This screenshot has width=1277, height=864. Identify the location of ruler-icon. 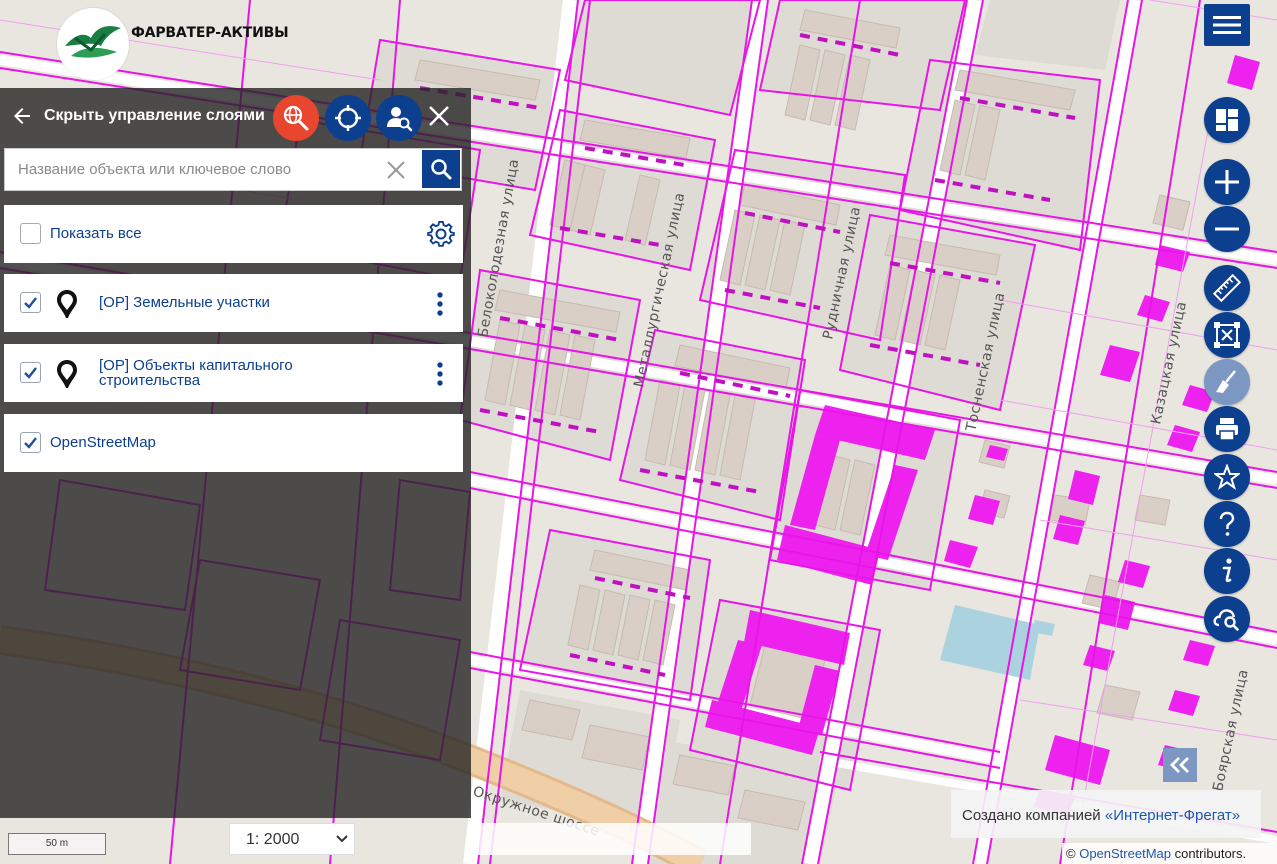
(1227, 288).